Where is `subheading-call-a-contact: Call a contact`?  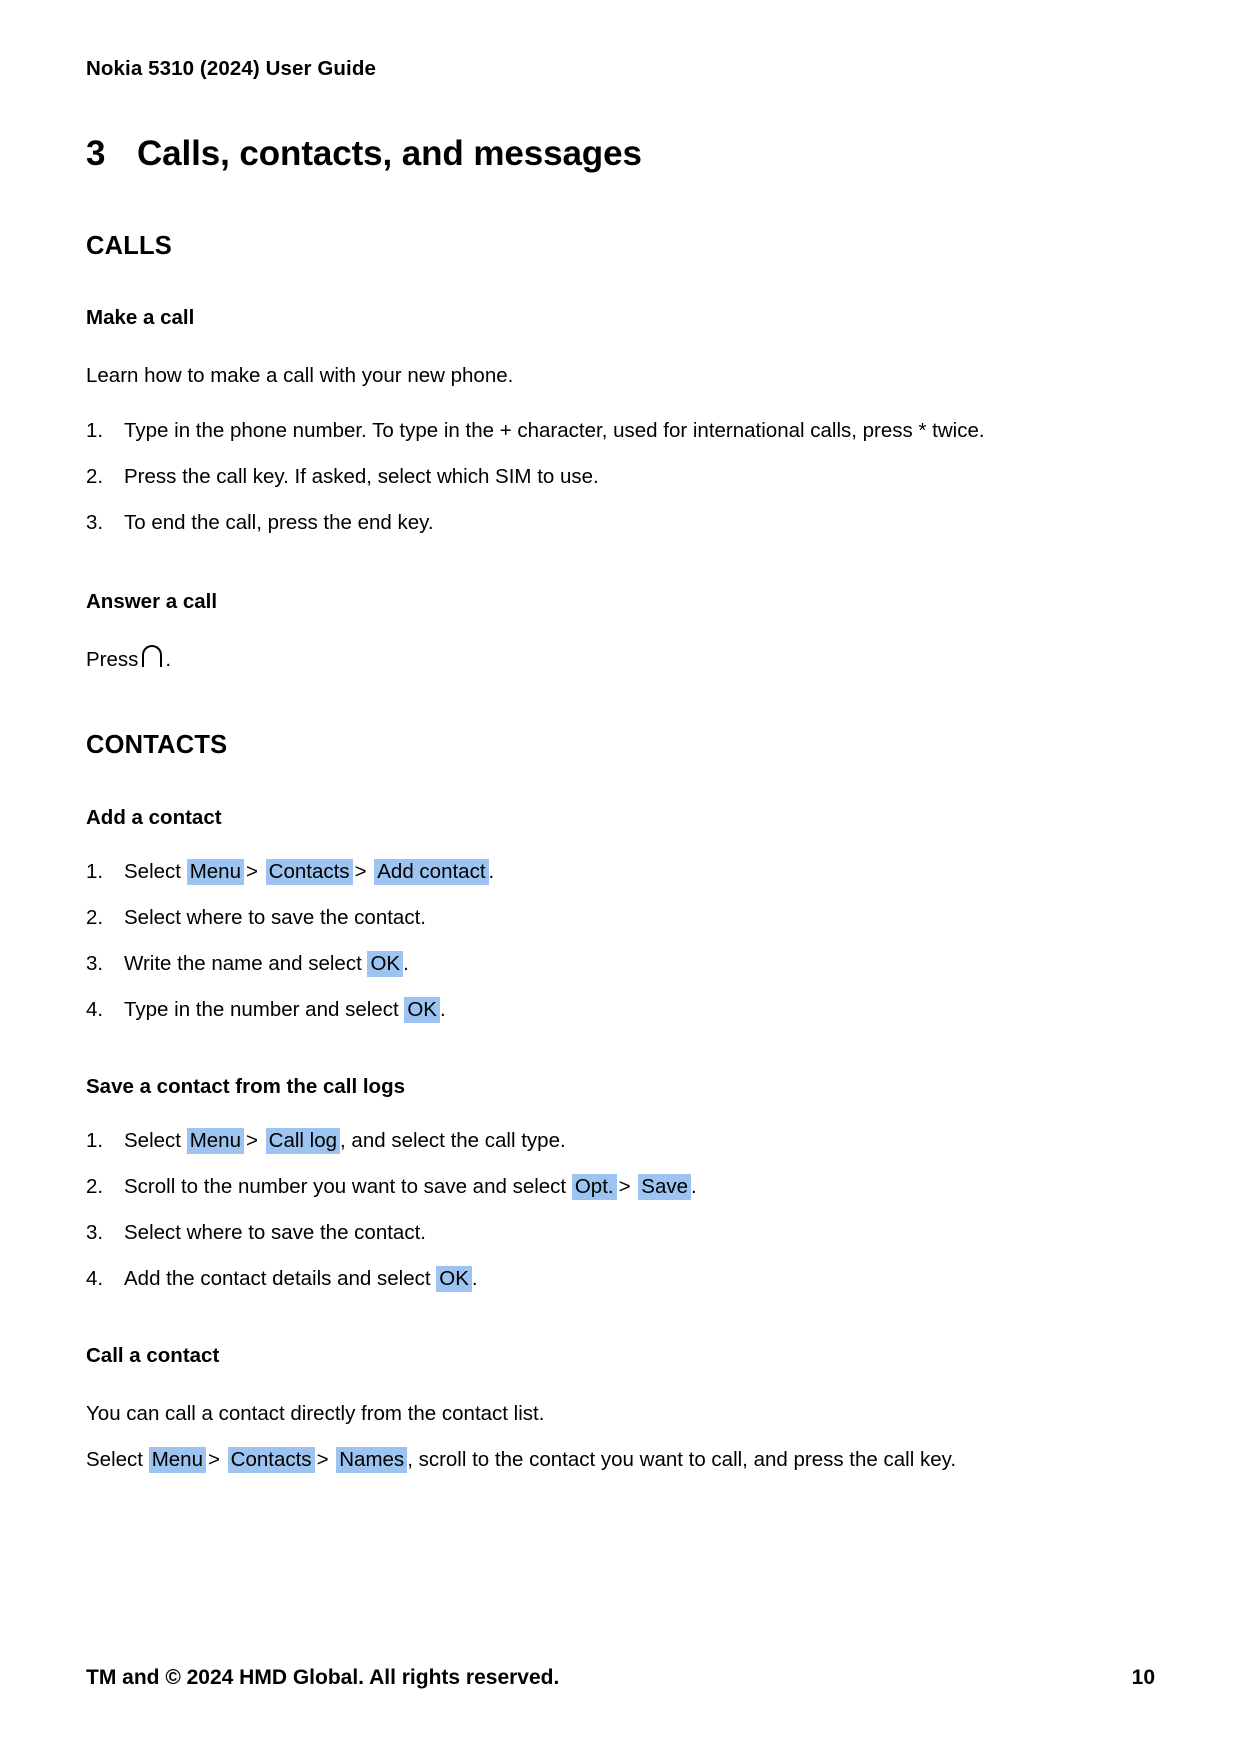 subheading-call-a-contact: Call a contact is located at coordinates (153, 1356).